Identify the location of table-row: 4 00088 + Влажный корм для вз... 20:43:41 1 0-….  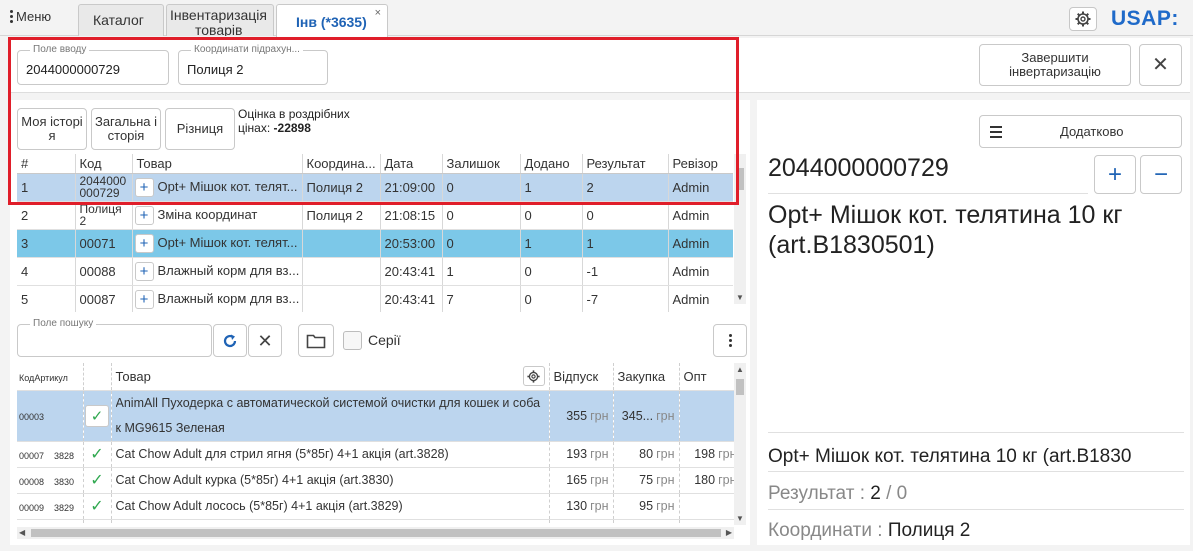
(375, 271).